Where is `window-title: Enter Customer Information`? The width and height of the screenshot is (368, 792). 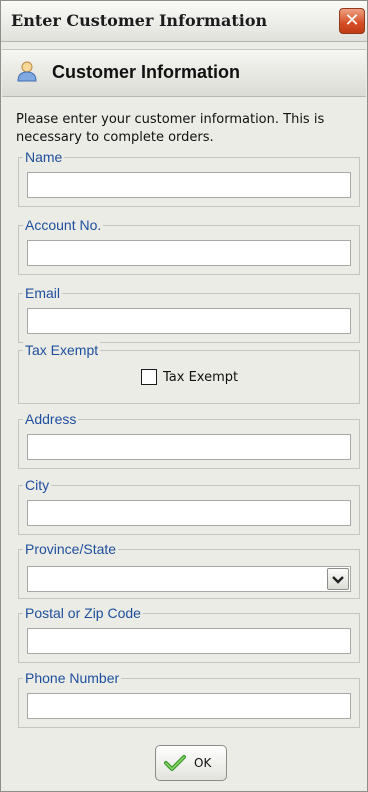
window-title: Enter Customer Information is located at coordinates (139, 20).